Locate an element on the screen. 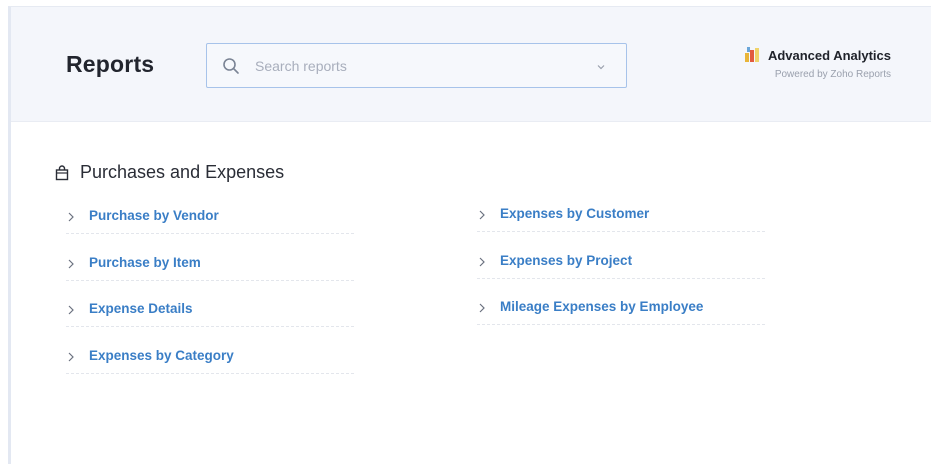 The height and width of the screenshot is (464, 931). report-link-label: Purchase by Vendor is located at coordinates (154, 215).